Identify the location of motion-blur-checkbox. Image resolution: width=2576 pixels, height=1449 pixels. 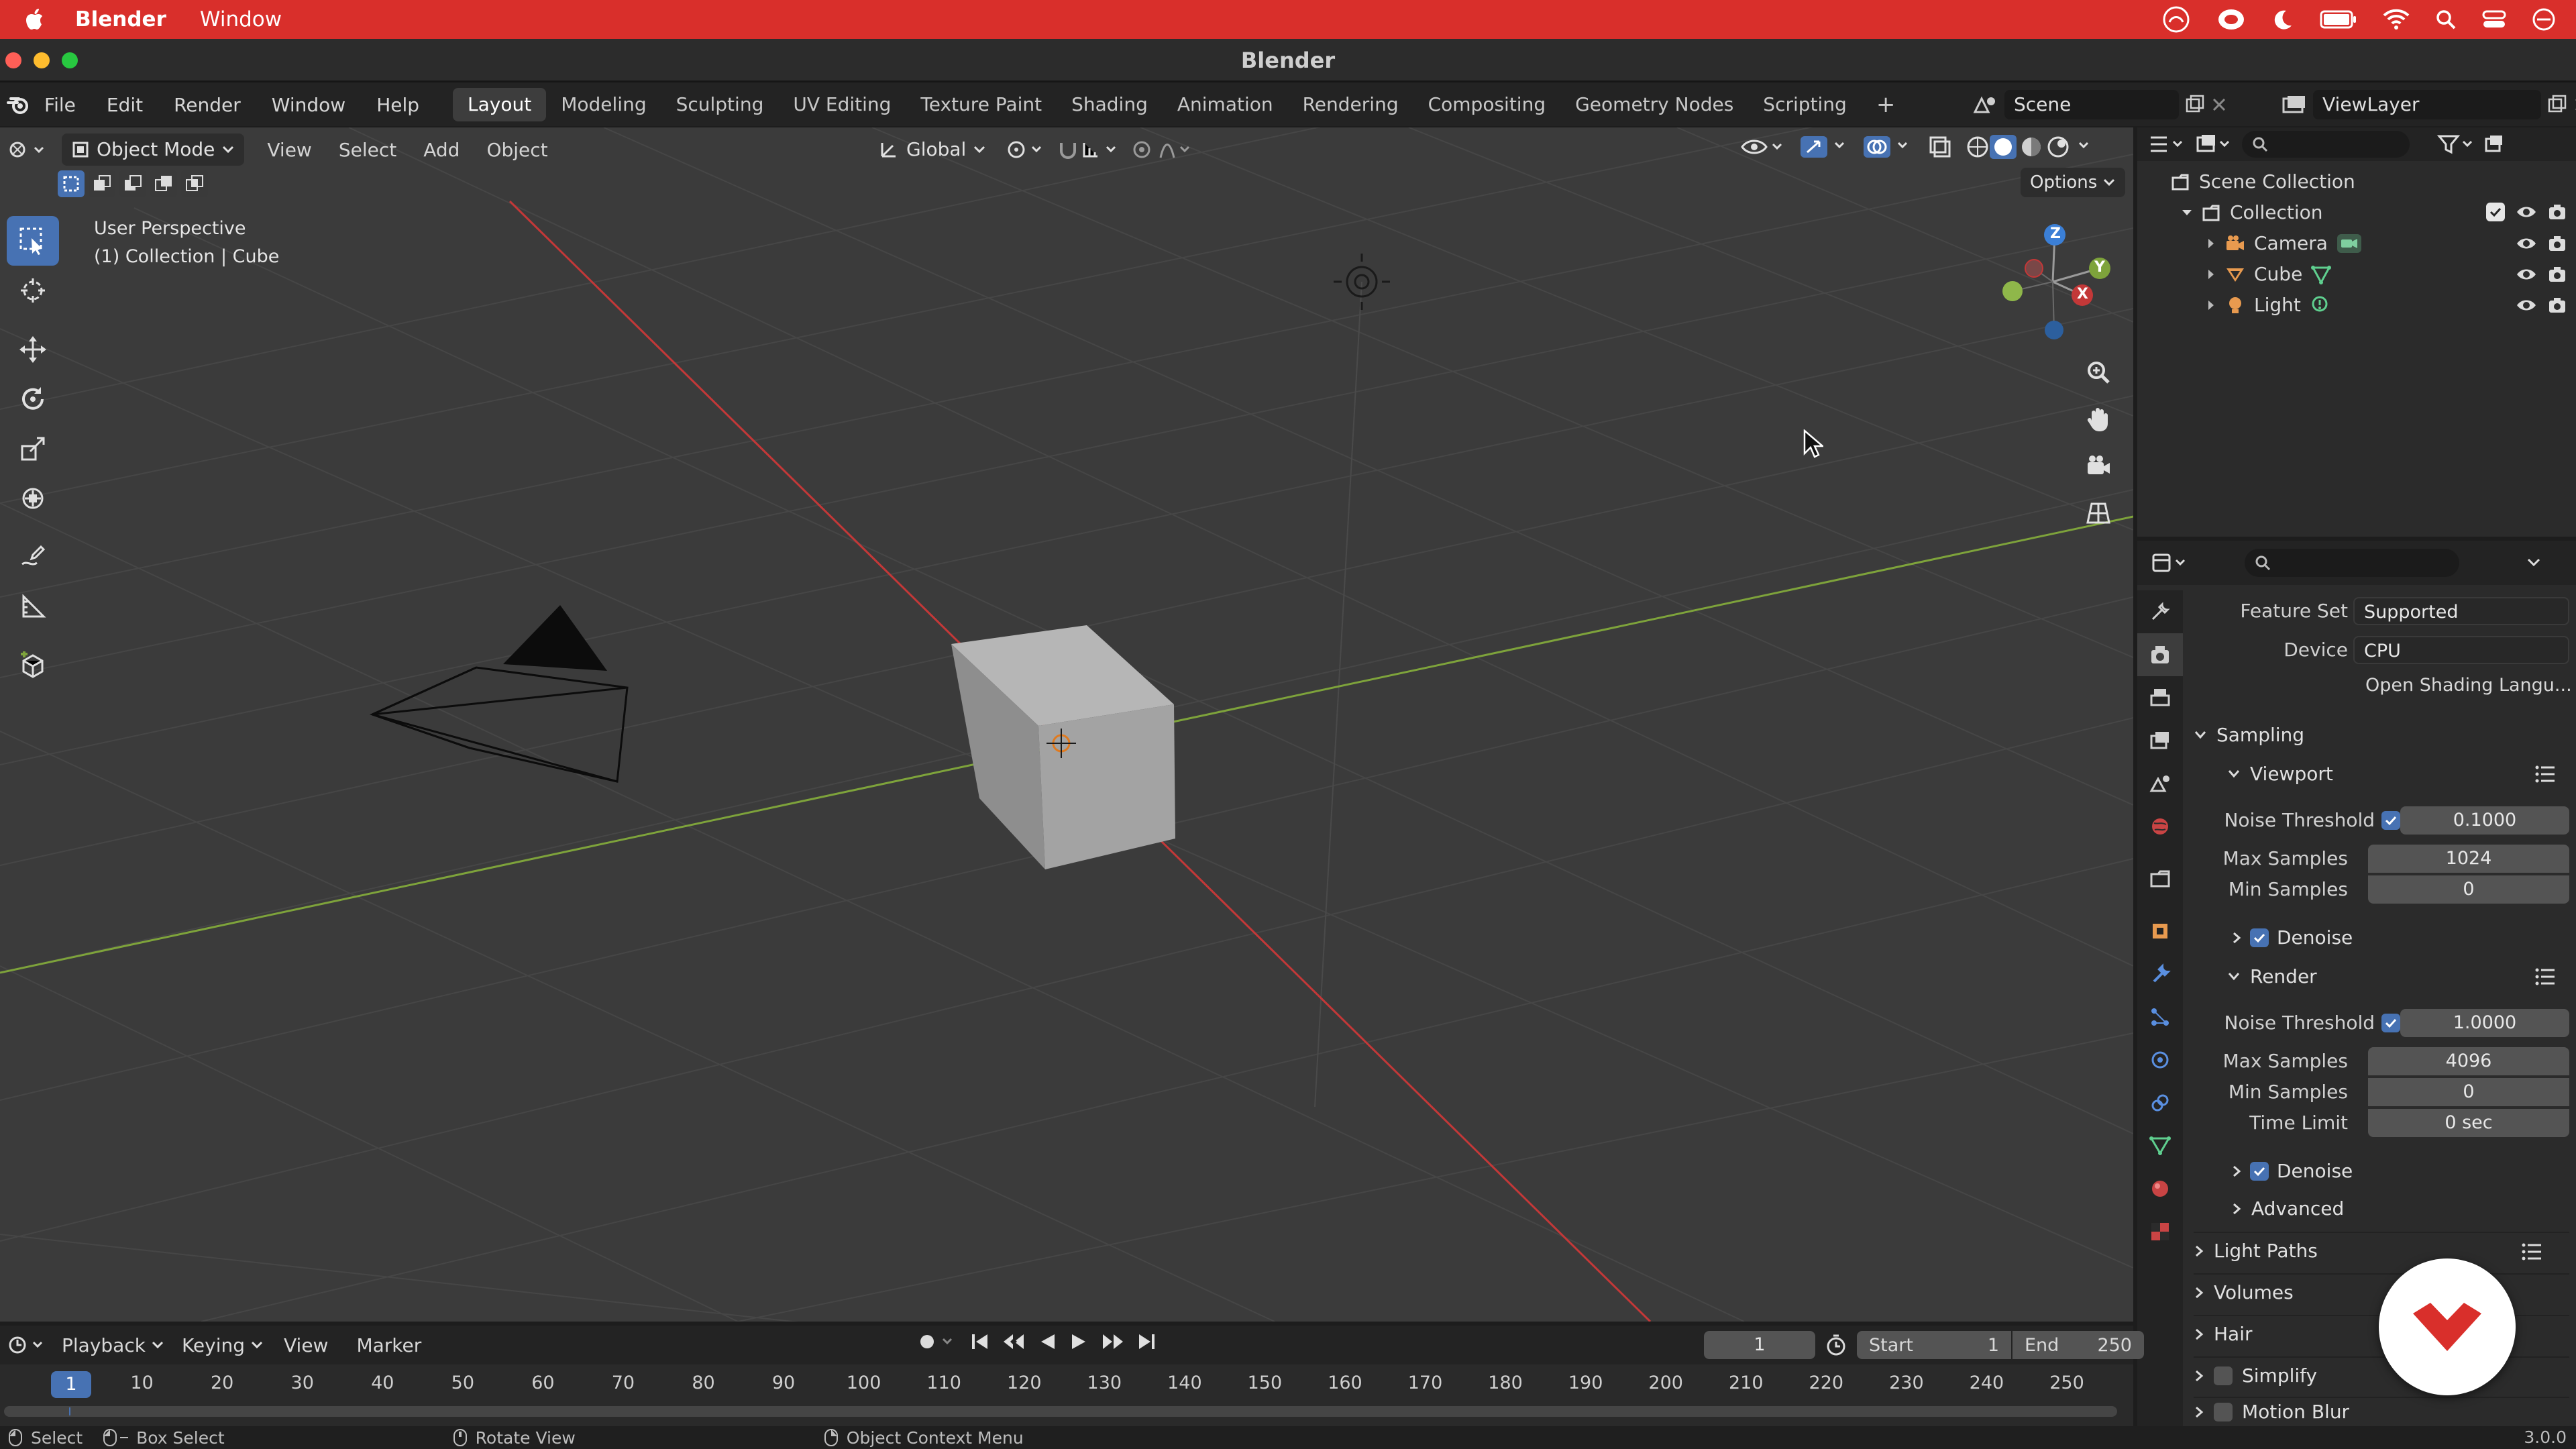
(2223, 1412).